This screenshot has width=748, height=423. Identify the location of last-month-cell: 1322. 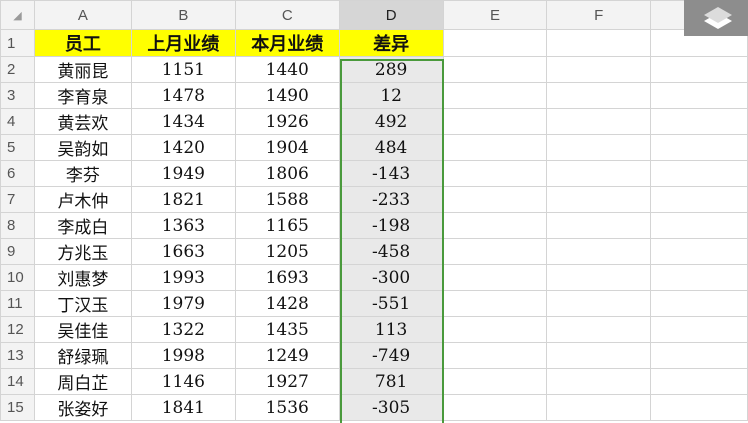
(183, 329).